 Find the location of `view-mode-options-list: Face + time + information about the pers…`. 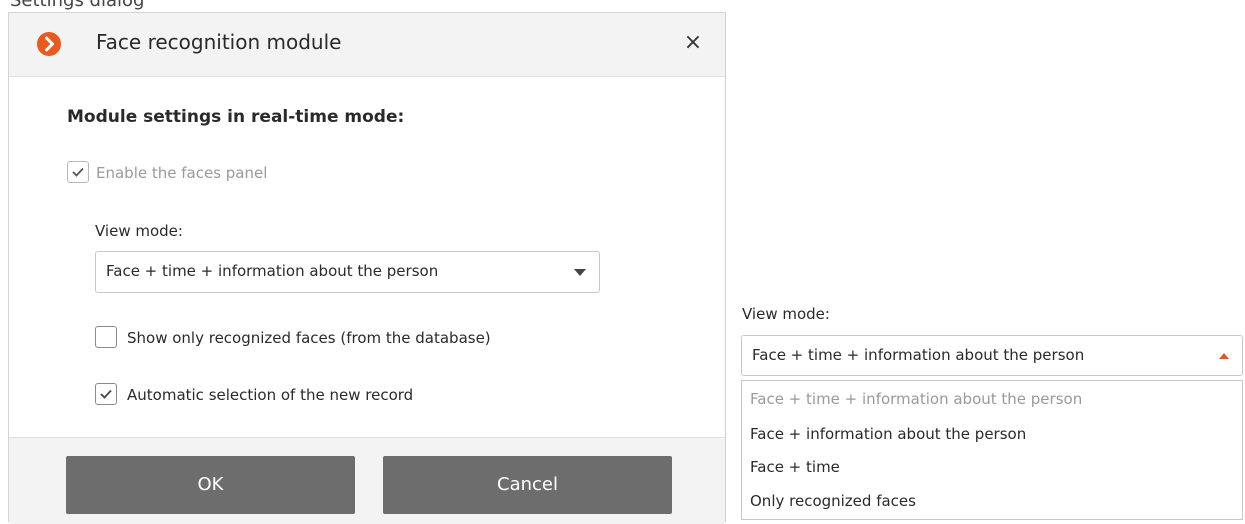

view-mode-options-list: Face + time + information about the pers… is located at coordinates (992, 450).